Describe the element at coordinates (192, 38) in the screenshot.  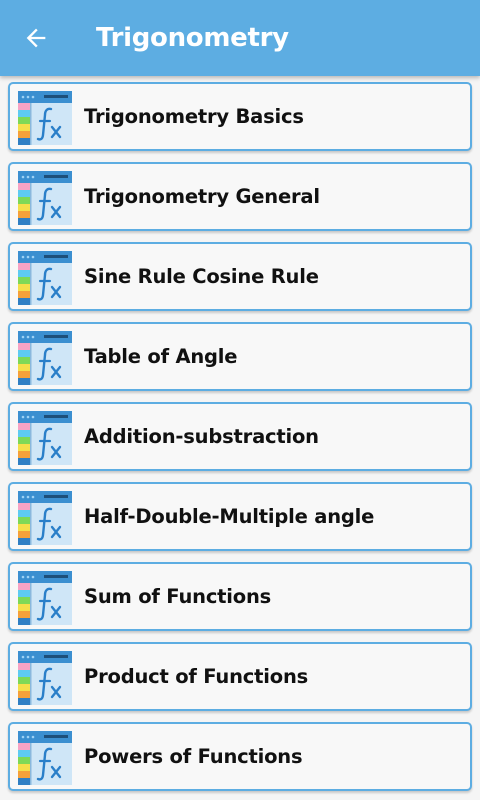
I see `page-title: Trigonometry` at that location.